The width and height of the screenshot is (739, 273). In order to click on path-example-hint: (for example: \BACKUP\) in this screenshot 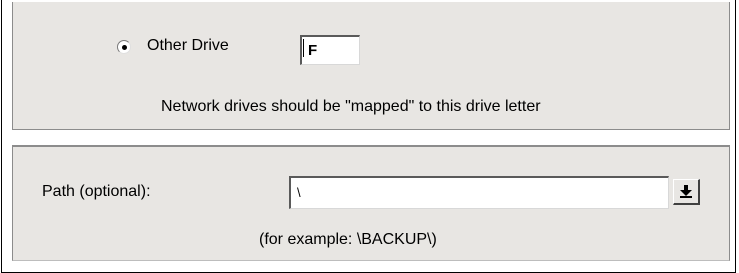, I will do `click(348, 239)`.